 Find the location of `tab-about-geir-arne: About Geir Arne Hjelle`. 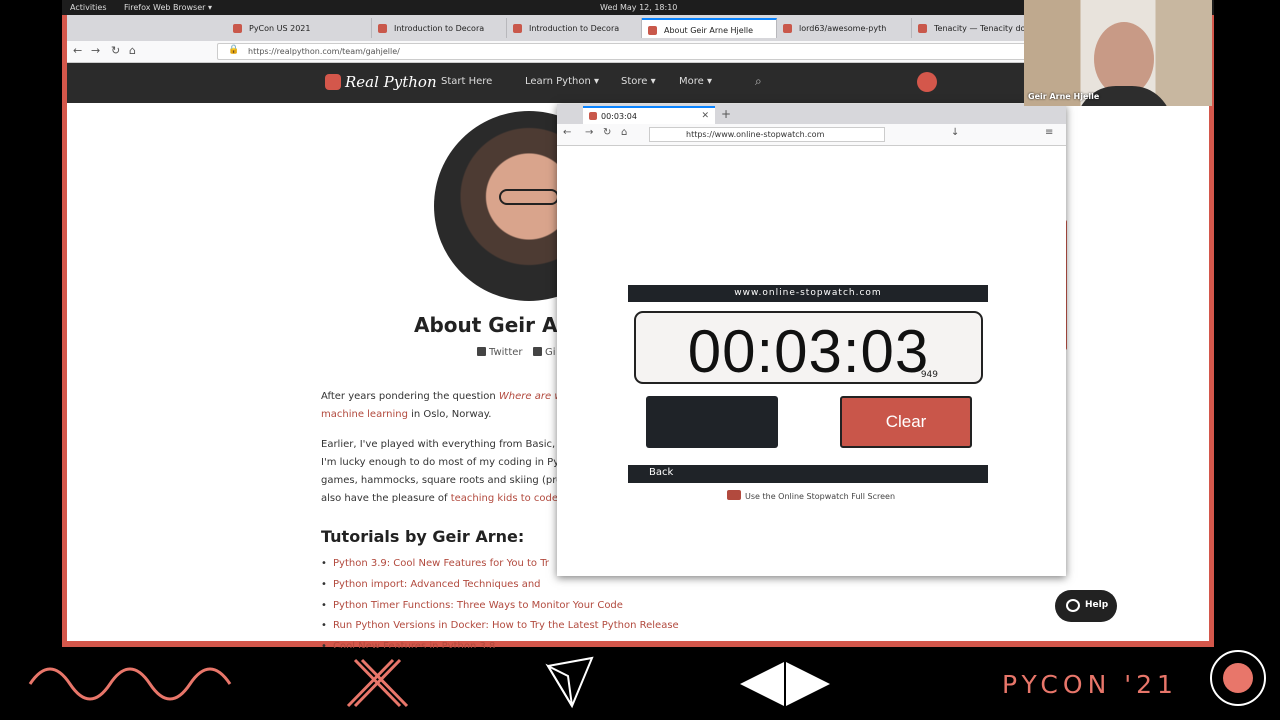

tab-about-geir-arne: About Geir Arne Hjelle is located at coordinates (709, 28).